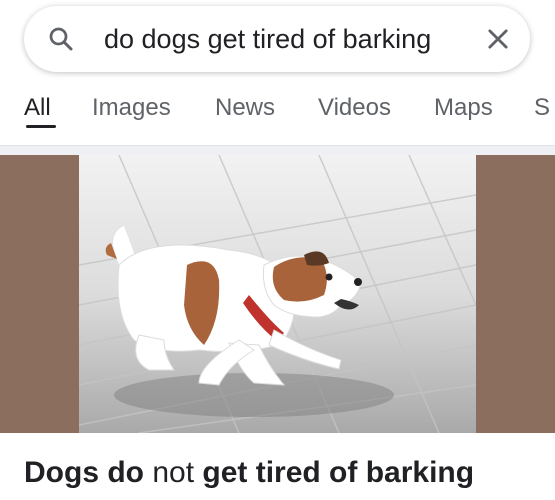 Image resolution: width=555 pixels, height=500 pixels. I want to click on divider, so click(277, 150).